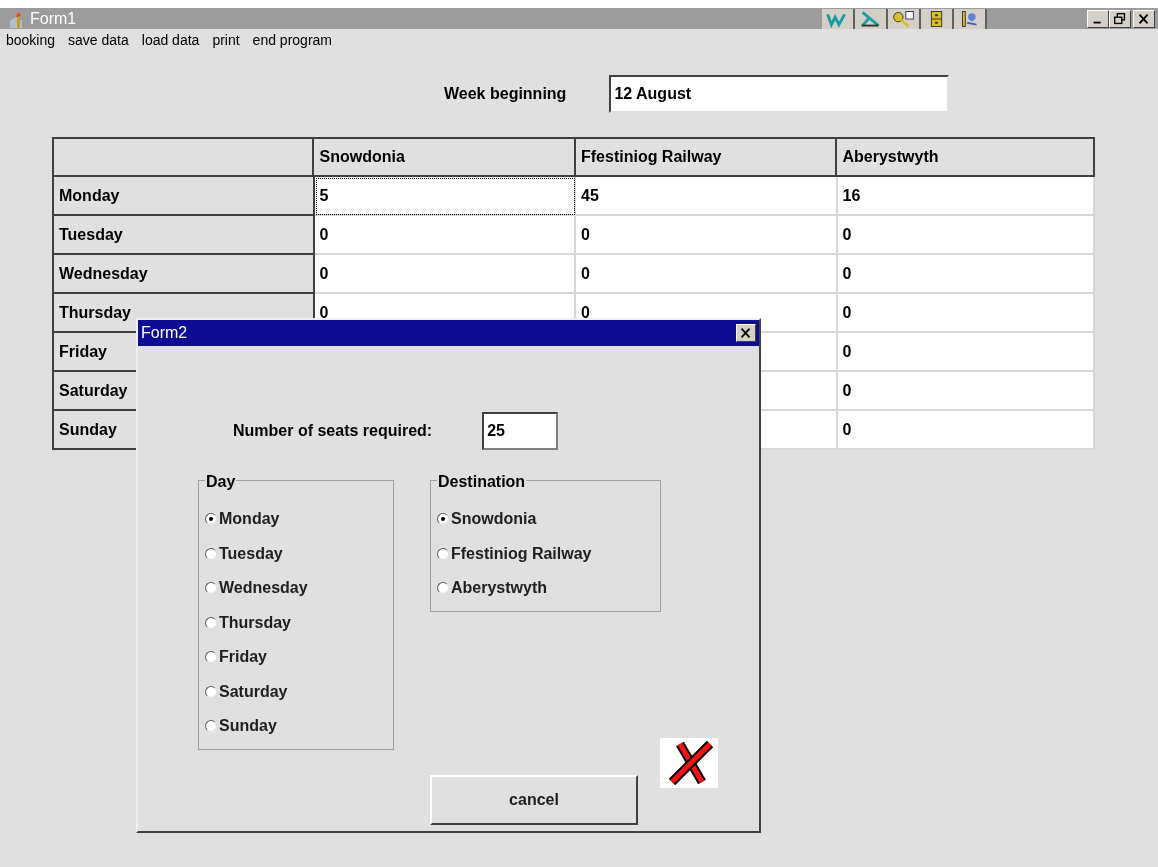  Describe the element at coordinates (707, 196) in the screenshot. I see `table-cell: 45` at that location.